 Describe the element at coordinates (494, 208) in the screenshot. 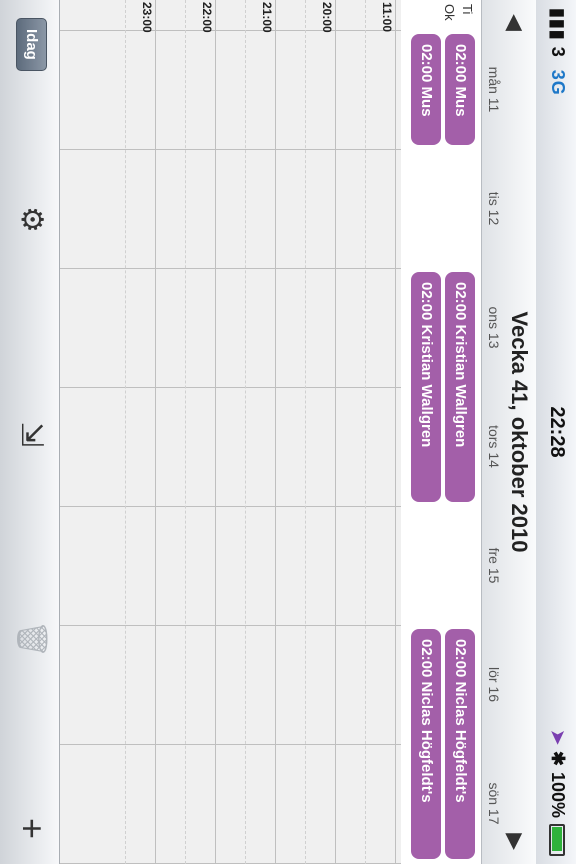

I see `day-label: tis 12` at that location.